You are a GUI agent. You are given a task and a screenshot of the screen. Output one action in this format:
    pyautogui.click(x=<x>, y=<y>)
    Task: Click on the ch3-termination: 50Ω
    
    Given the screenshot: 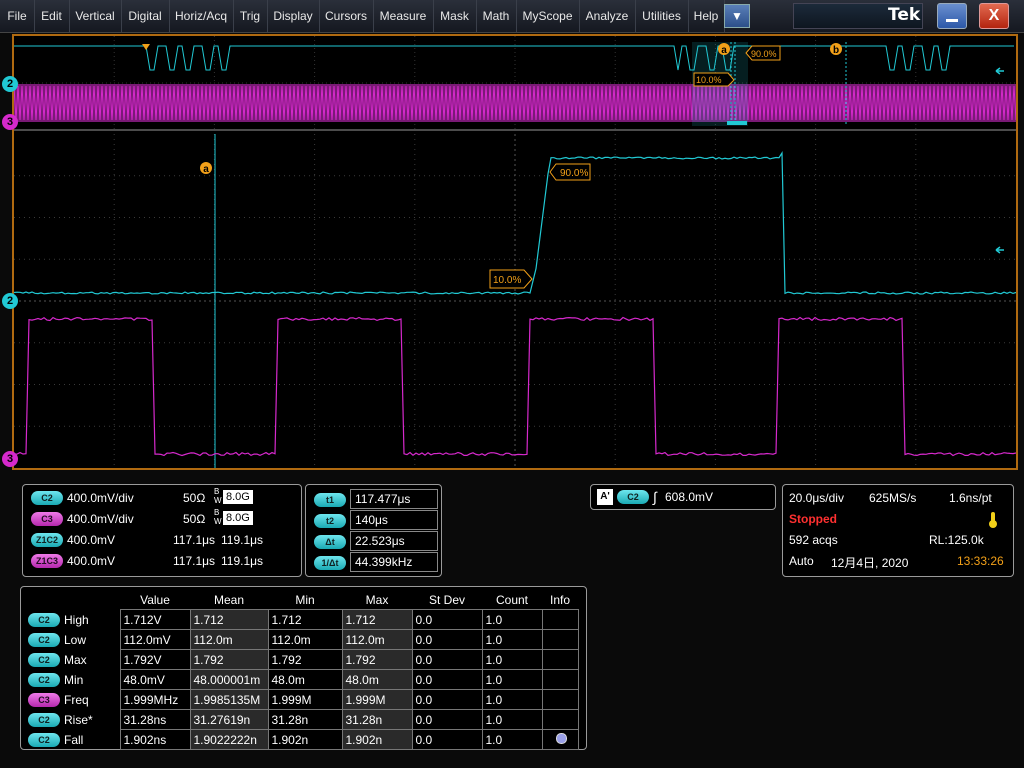 What is the action you would take?
    pyautogui.click(x=194, y=519)
    